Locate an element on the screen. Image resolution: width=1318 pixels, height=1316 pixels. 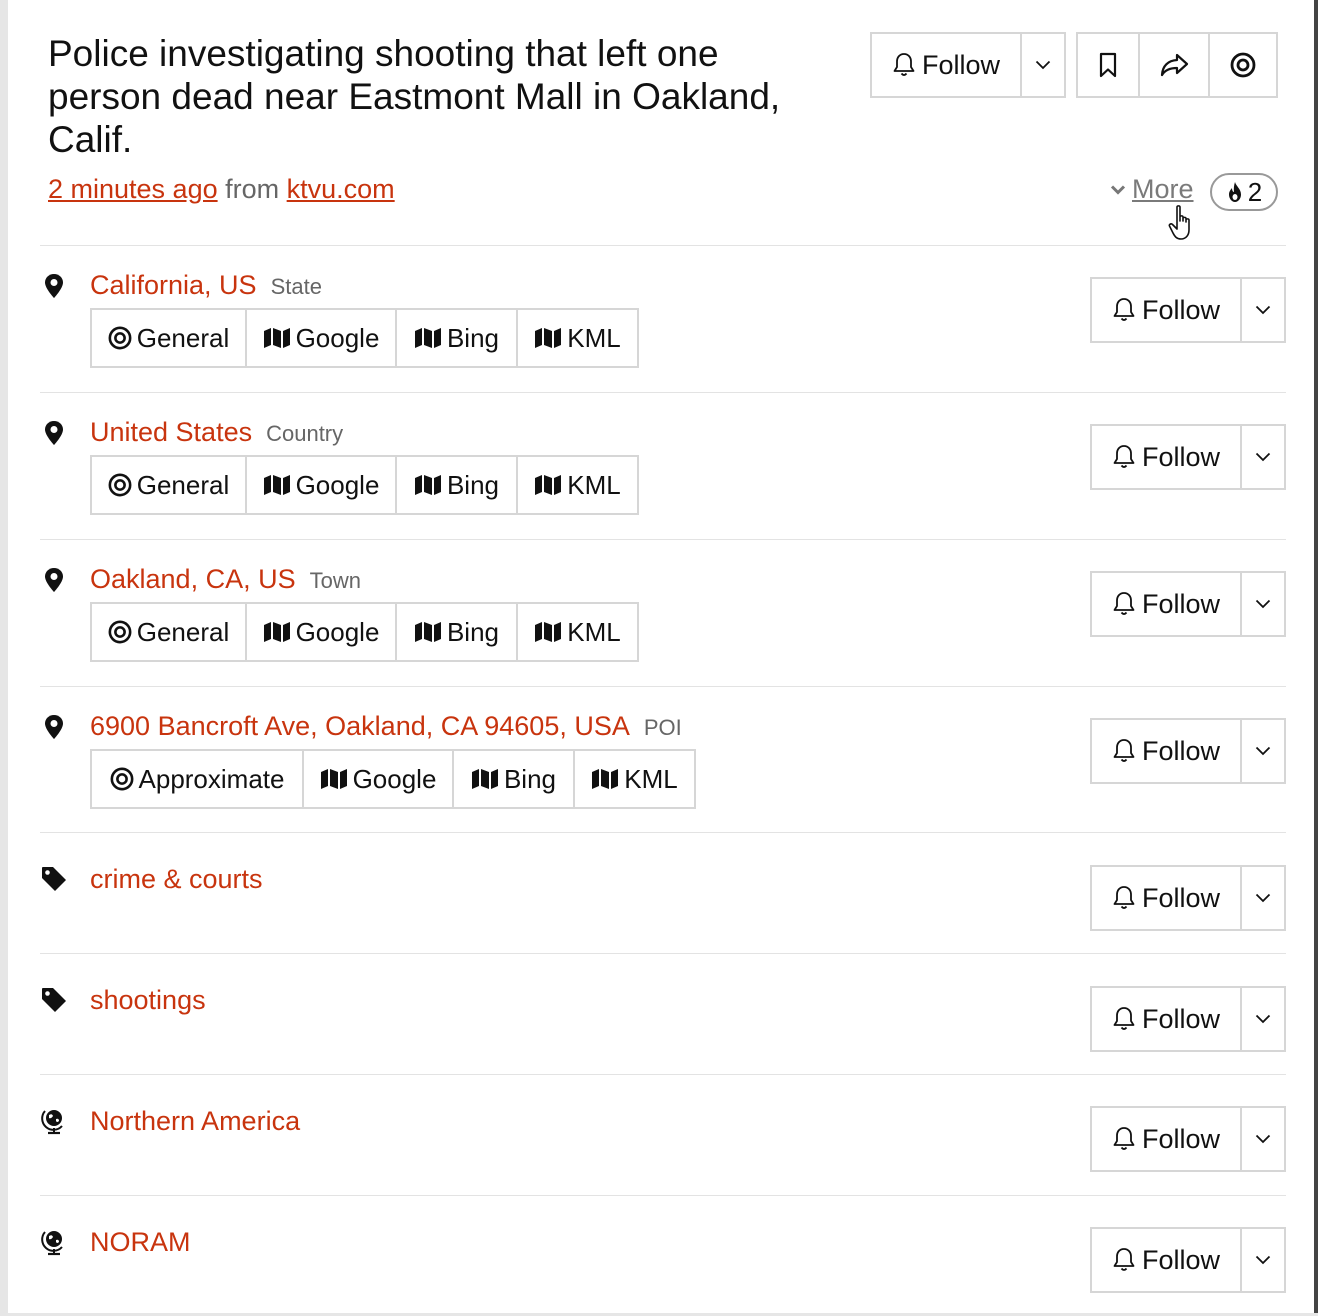
more-toggle: More is located at coordinates (1152, 189).